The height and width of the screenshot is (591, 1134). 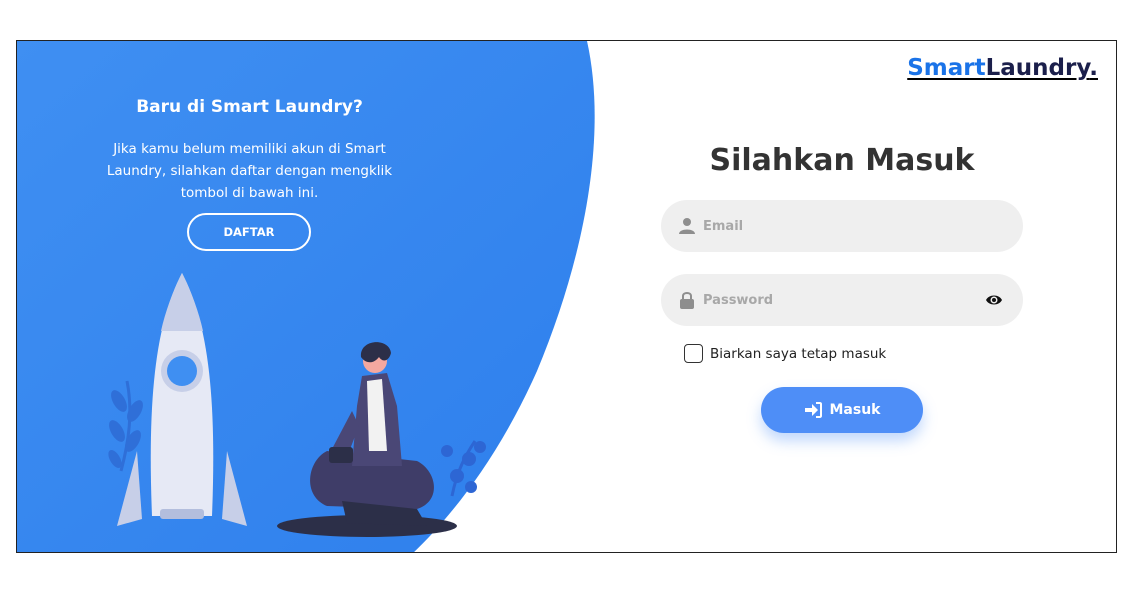 I want to click on remember-checkbox, so click(x=693, y=353).